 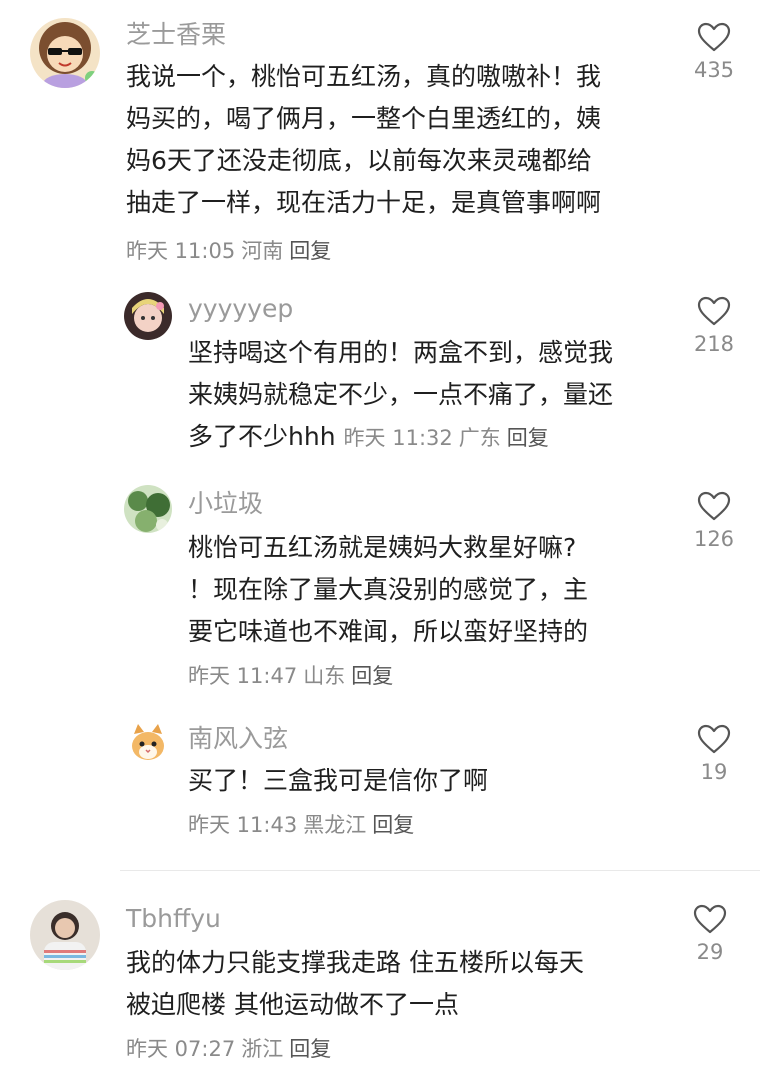 I want to click on comment-line: 我的体力只能支撑我走路 住五楼所以每天, so click(x=355, y=962).